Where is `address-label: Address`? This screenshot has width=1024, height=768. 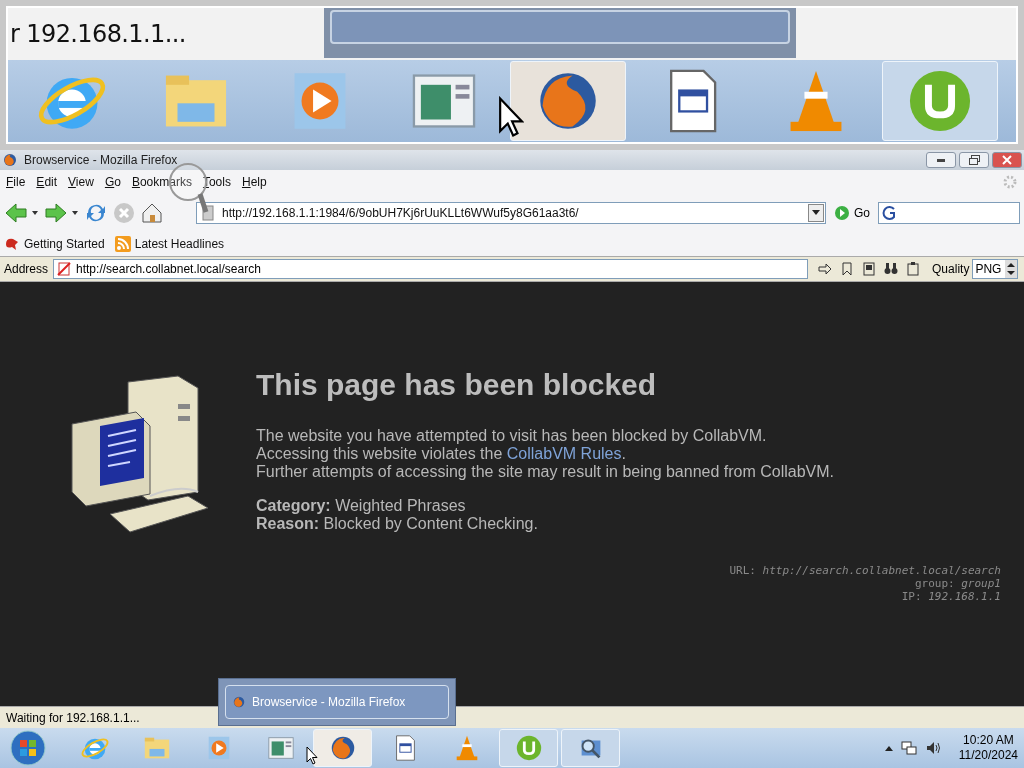 address-label: Address is located at coordinates (26, 269).